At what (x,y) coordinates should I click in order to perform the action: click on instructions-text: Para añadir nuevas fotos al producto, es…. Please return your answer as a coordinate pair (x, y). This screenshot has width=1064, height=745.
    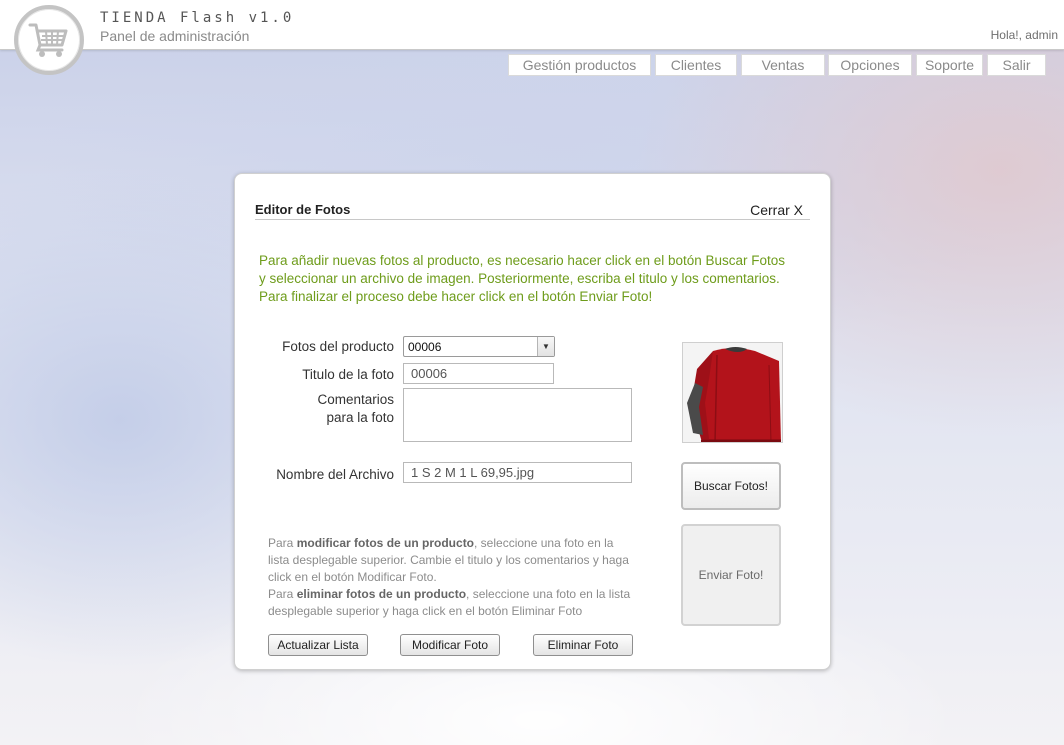
    Looking at the image, I should click on (541, 279).